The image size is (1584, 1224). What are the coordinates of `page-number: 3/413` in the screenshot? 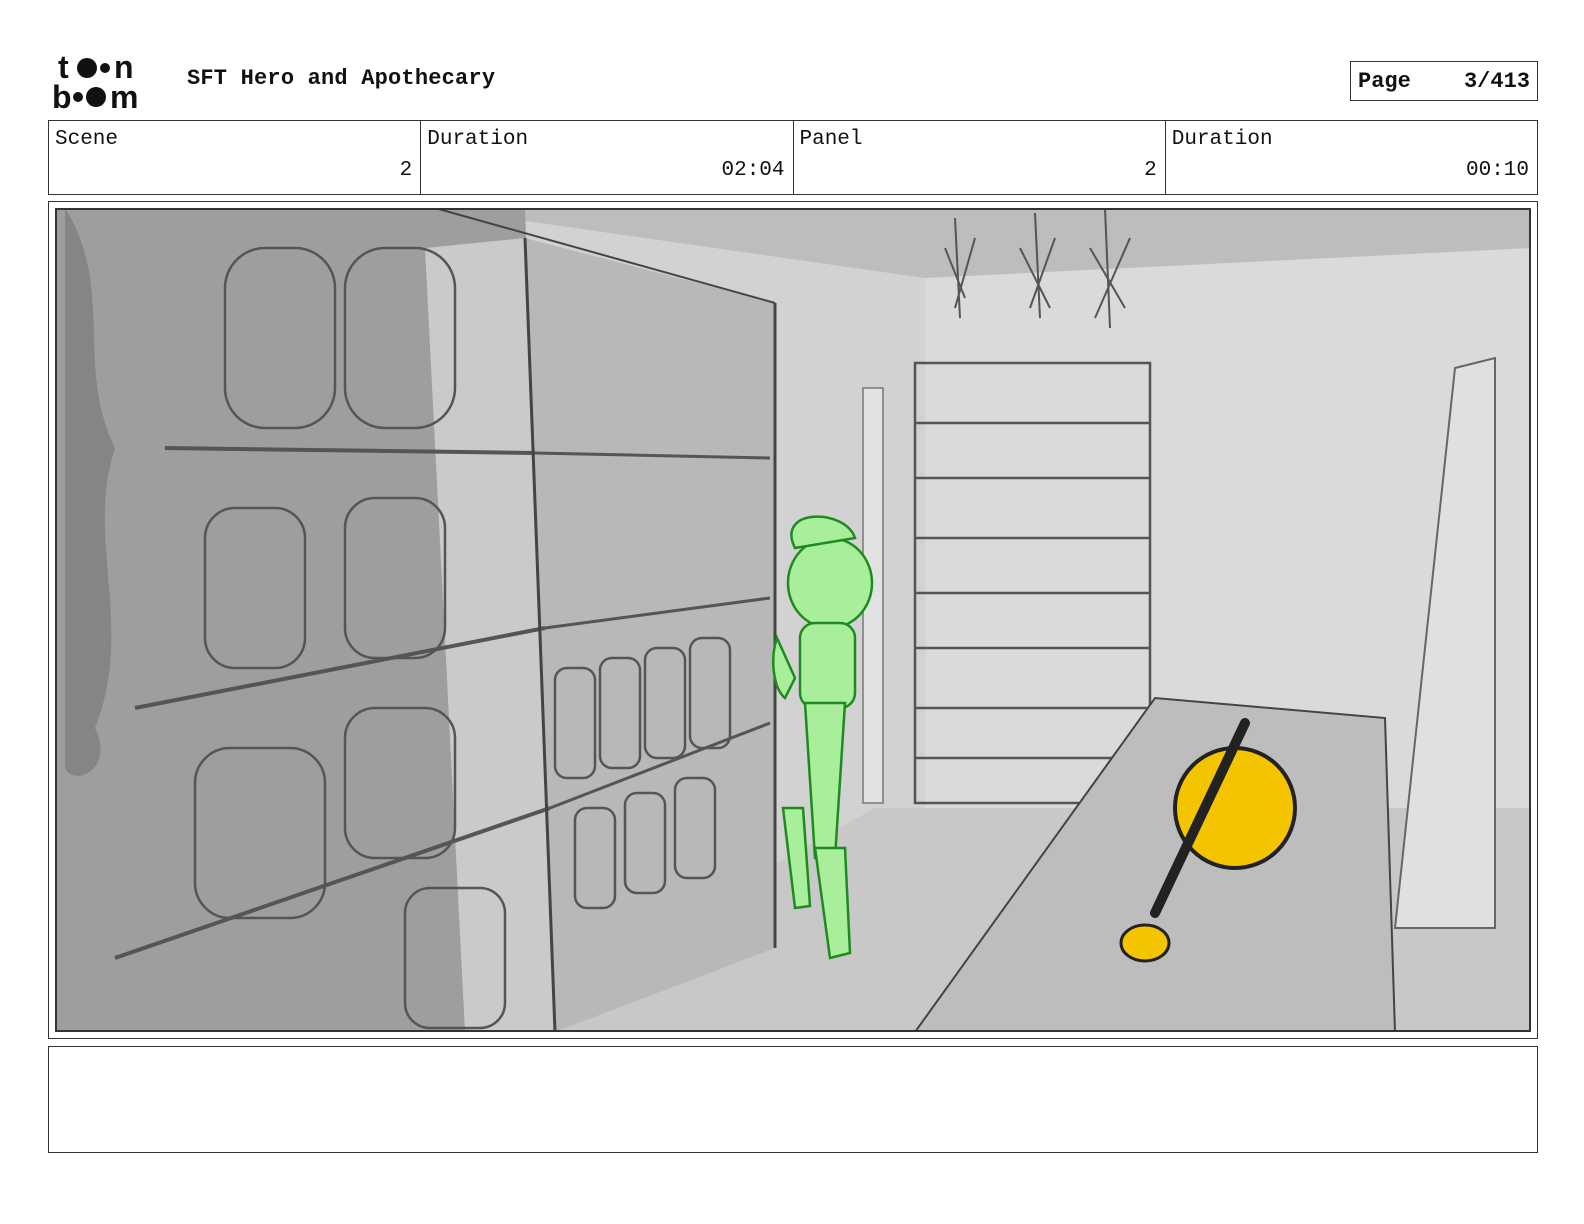 It's located at (1496, 81).